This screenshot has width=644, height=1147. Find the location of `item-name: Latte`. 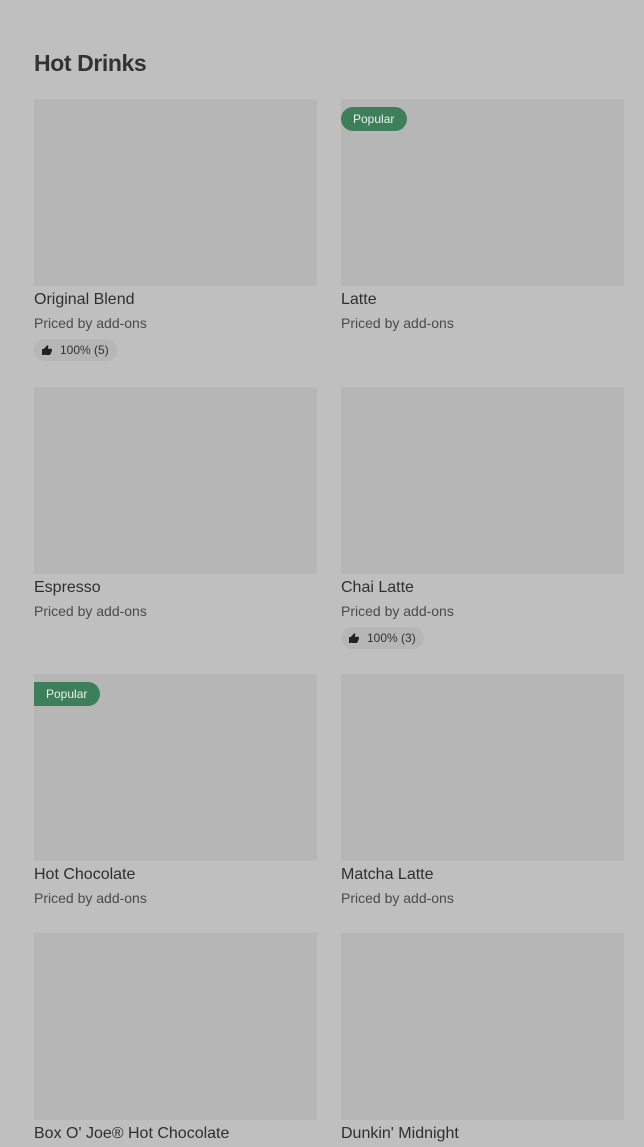

item-name: Latte is located at coordinates (359, 299).